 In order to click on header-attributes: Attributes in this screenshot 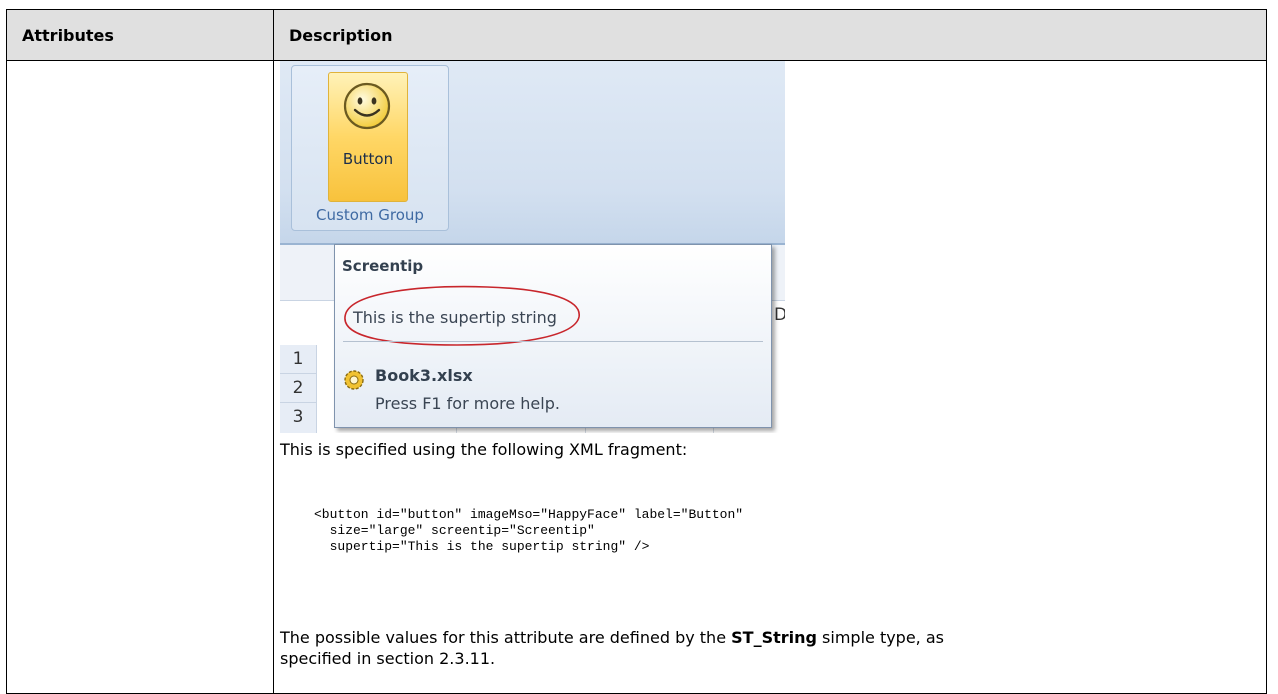, I will do `click(140, 35)`.